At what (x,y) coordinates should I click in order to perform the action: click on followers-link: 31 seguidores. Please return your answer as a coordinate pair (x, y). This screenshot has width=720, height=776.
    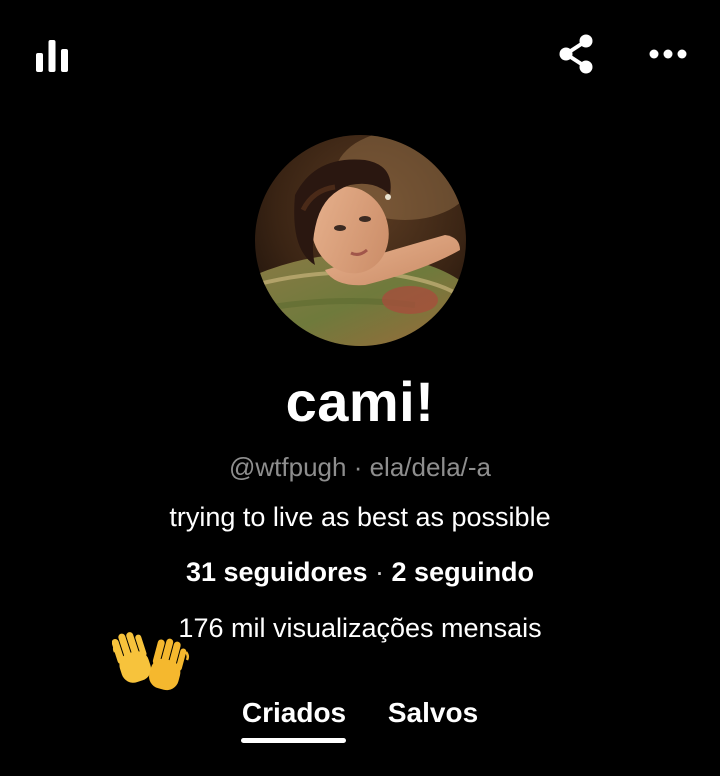
    Looking at the image, I should click on (277, 572).